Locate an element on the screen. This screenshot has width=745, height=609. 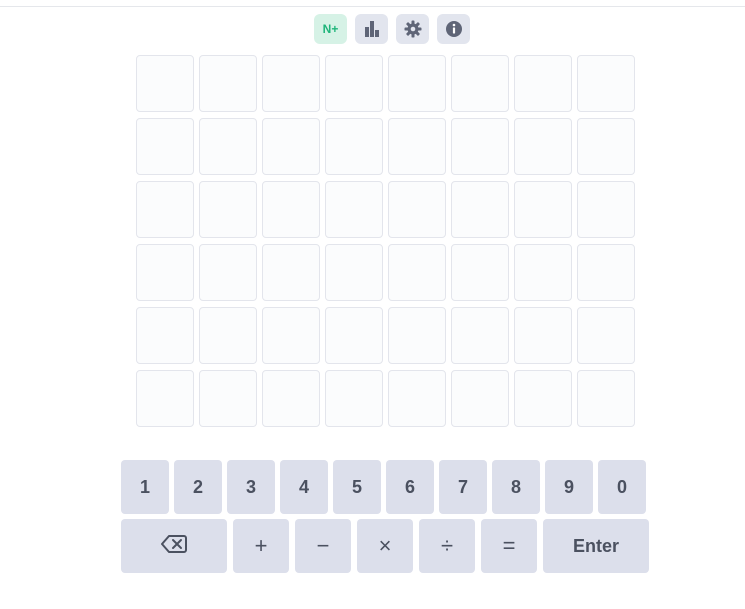
settings-button is located at coordinates (412, 29).